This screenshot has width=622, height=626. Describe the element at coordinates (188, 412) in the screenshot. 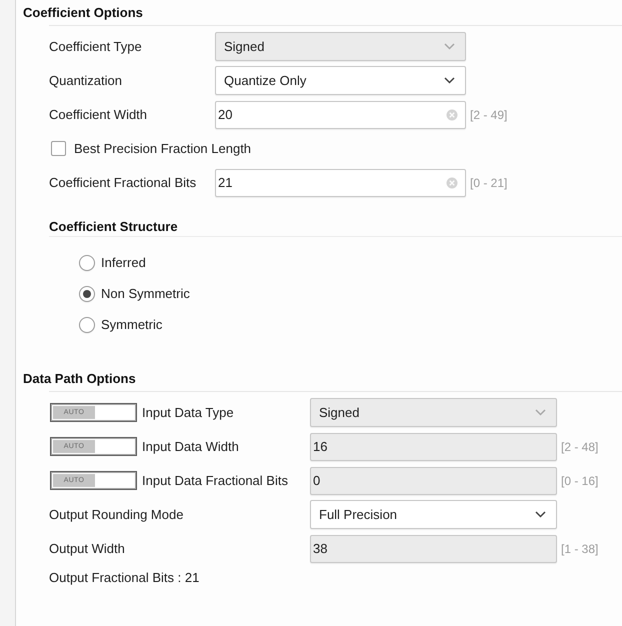

I see `field-label: Input Data Type` at that location.